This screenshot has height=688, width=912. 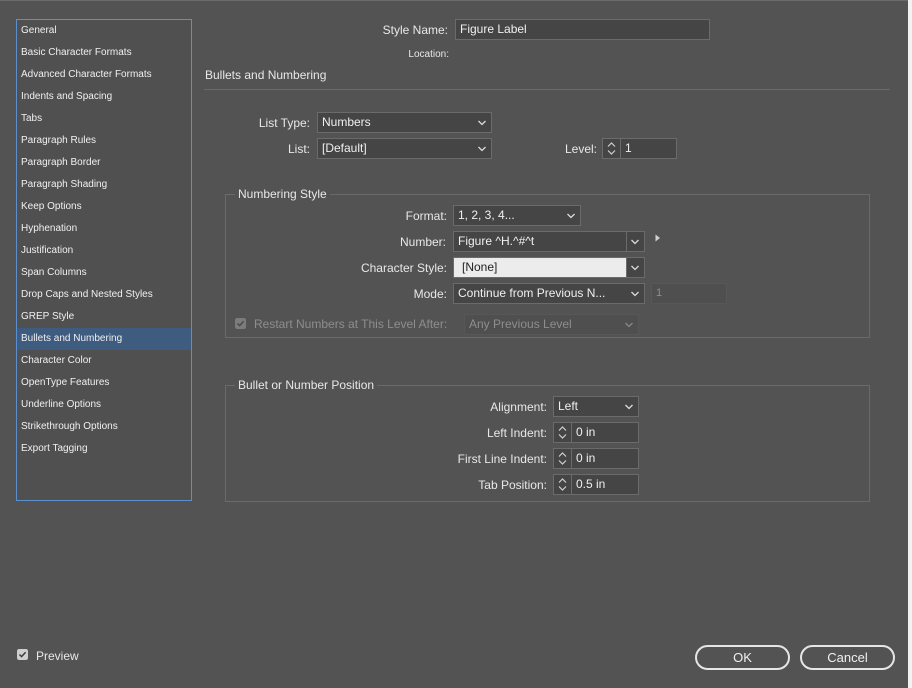 I want to click on sidebar-item-character-color: Character Color, so click(x=104, y=361).